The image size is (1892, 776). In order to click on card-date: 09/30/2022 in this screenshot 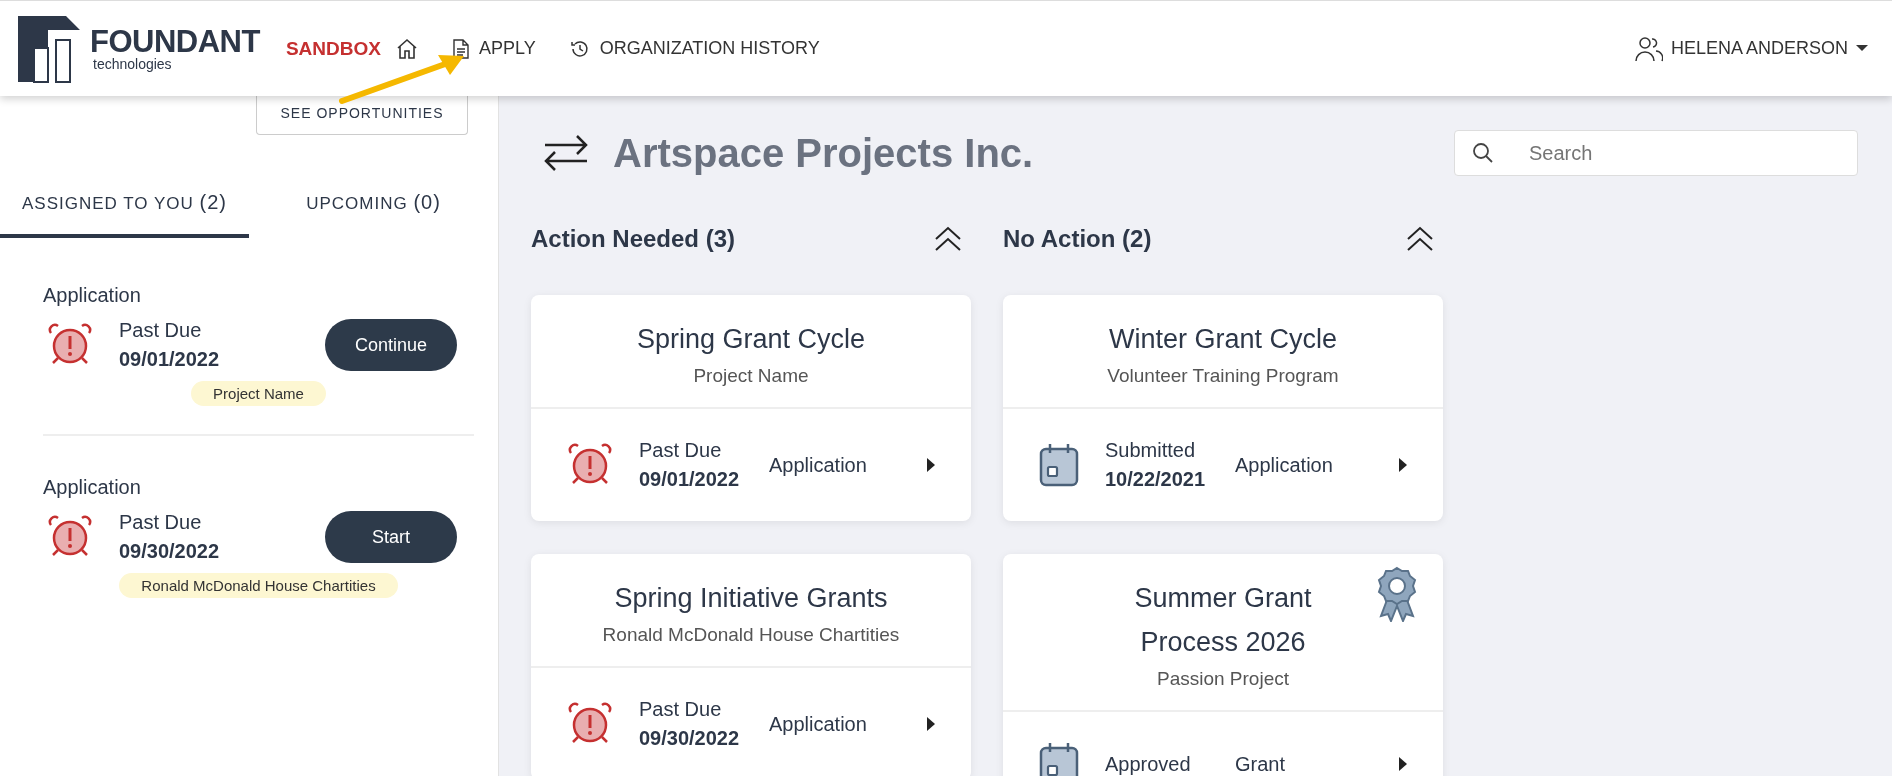, I will do `click(690, 738)`.